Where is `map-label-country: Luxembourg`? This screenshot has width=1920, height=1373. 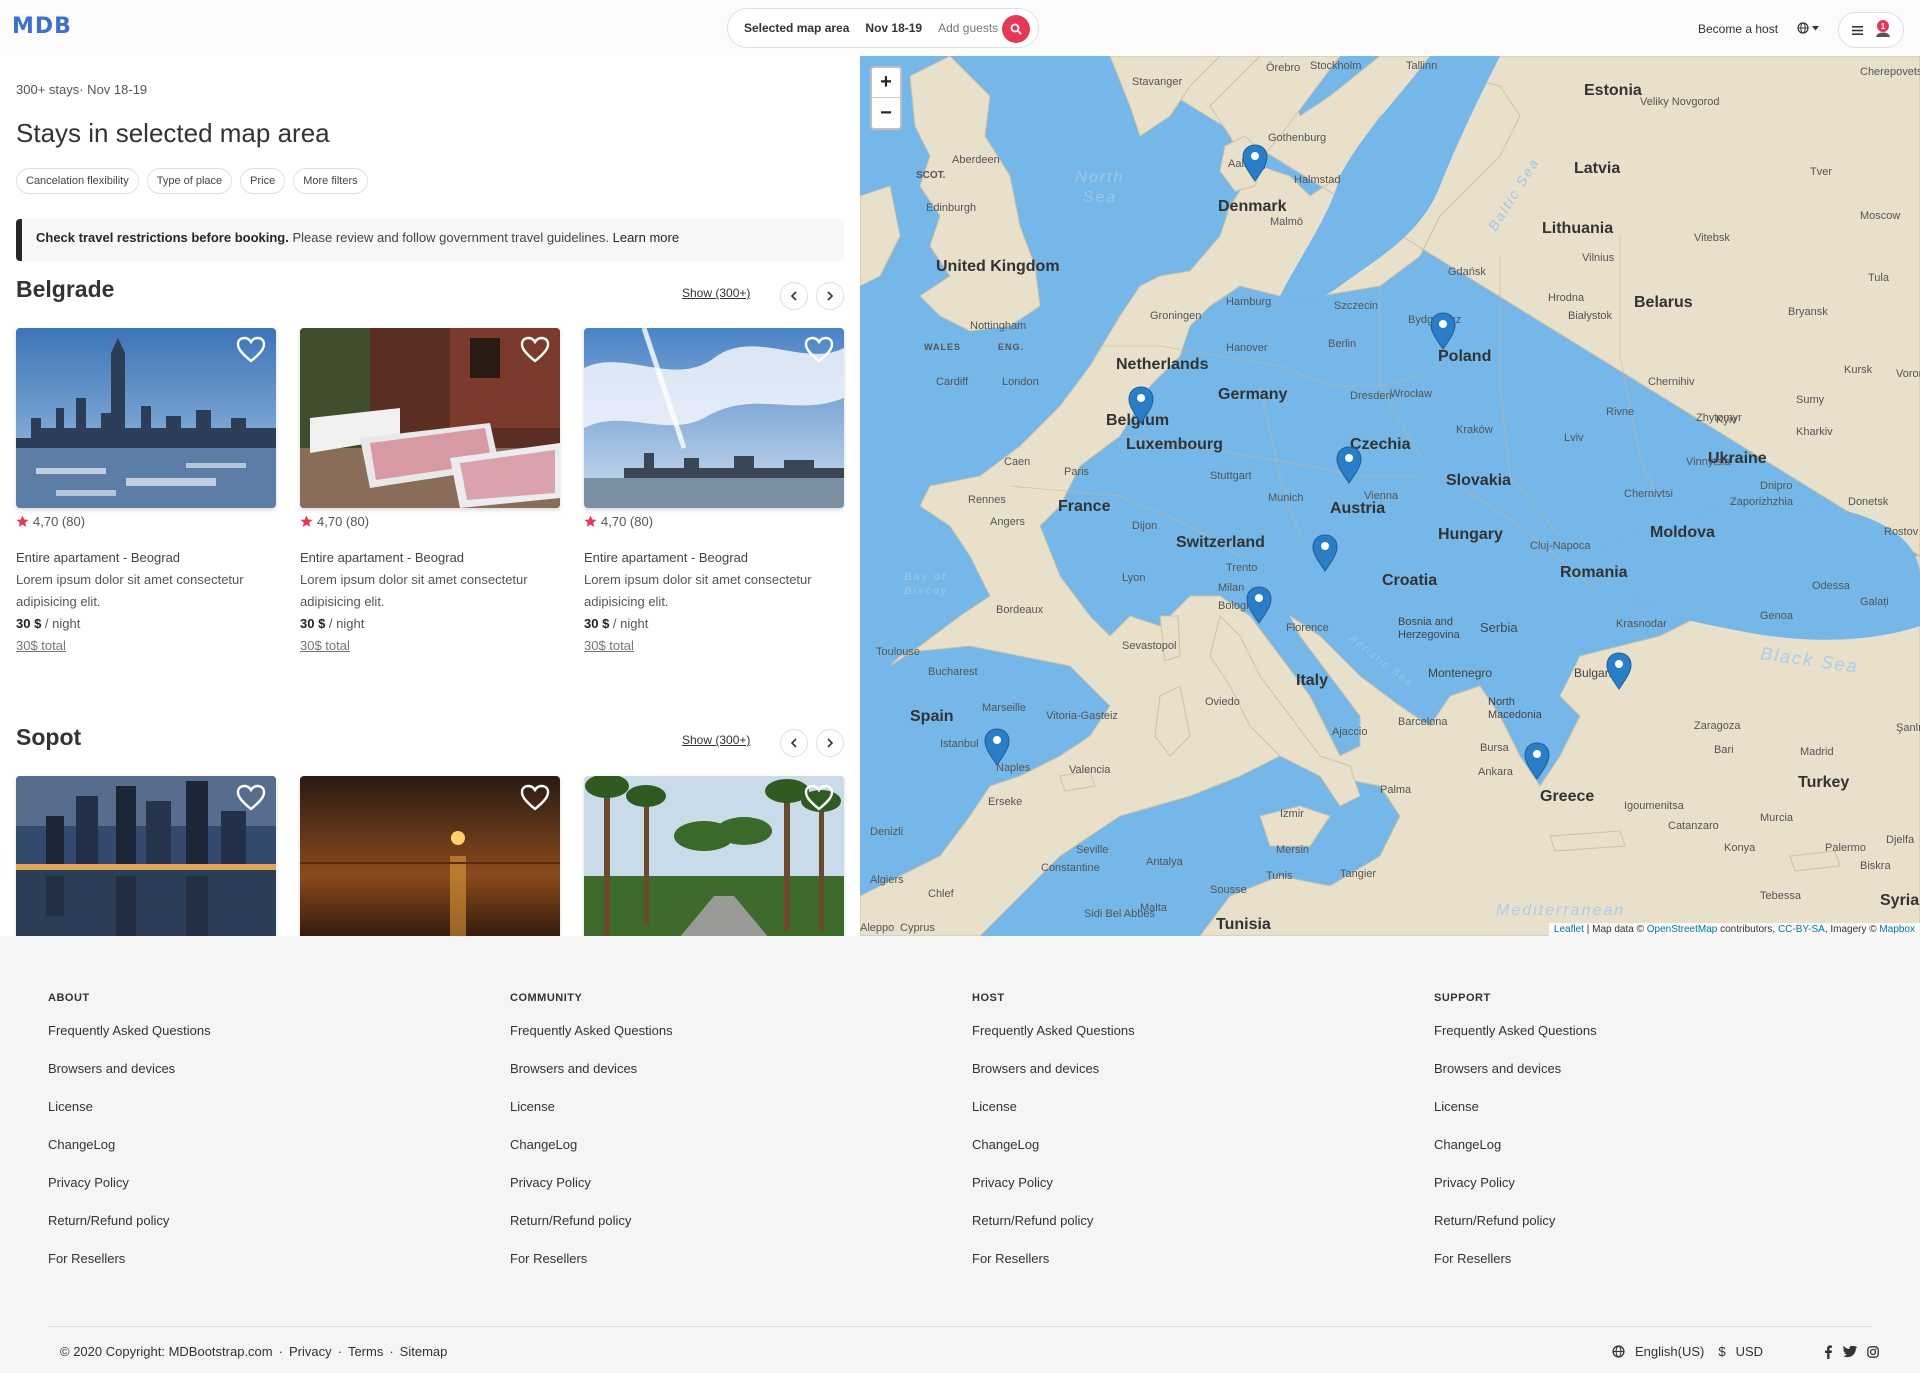 map-label-country: Luxembourg is located at coordinates (1174, 444).